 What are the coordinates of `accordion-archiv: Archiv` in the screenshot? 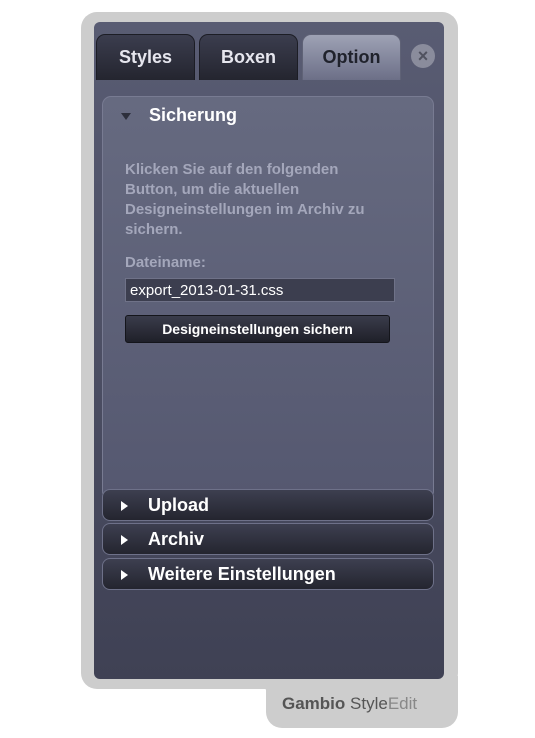 It's located at (268, 539).